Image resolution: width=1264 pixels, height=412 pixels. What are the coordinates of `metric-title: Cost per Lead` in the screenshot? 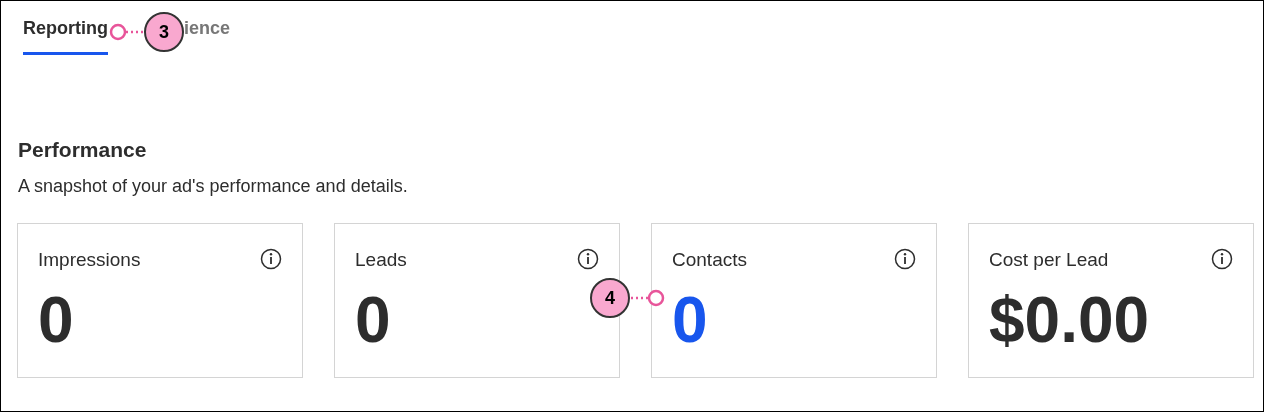 It's located at (1049, 259).